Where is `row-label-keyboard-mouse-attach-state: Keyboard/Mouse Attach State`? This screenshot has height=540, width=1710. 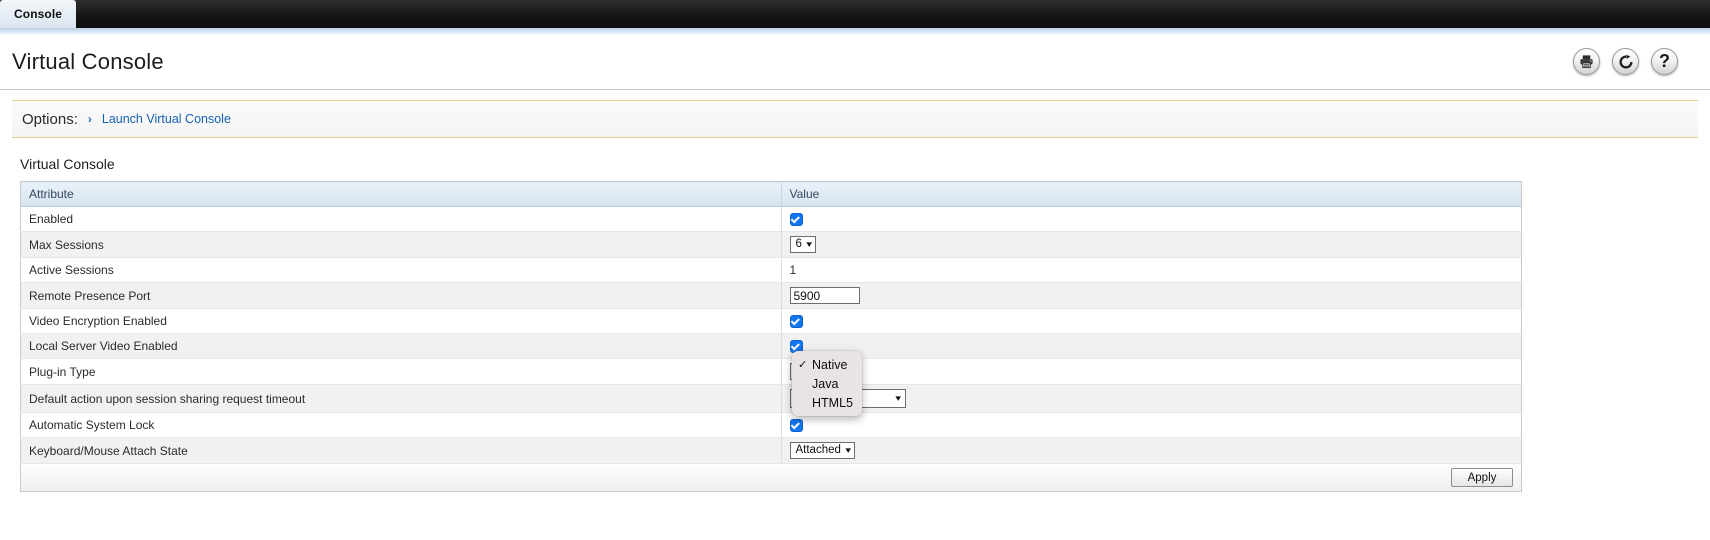
row-label-keyboard-mouse-attach-state: Keyboard/Mouse Attach State is located at coordinates (401, 450).